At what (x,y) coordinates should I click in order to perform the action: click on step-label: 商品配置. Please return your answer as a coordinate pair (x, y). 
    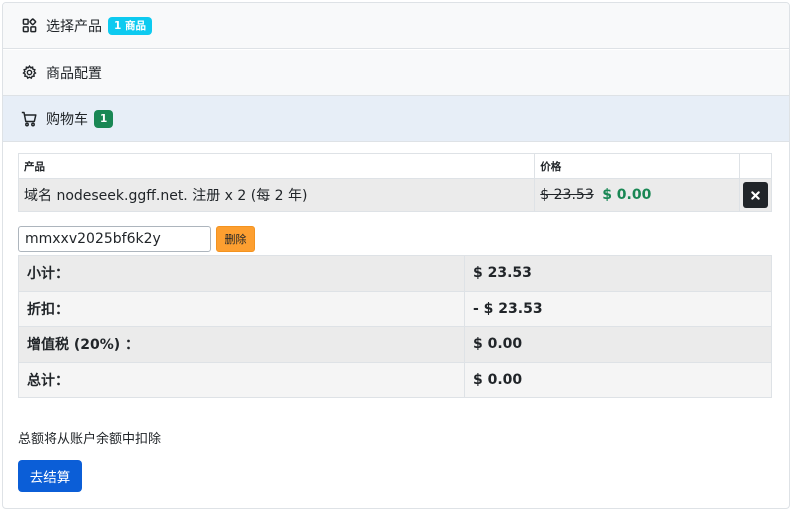
    Looking at the image, I should click on (74, 73).